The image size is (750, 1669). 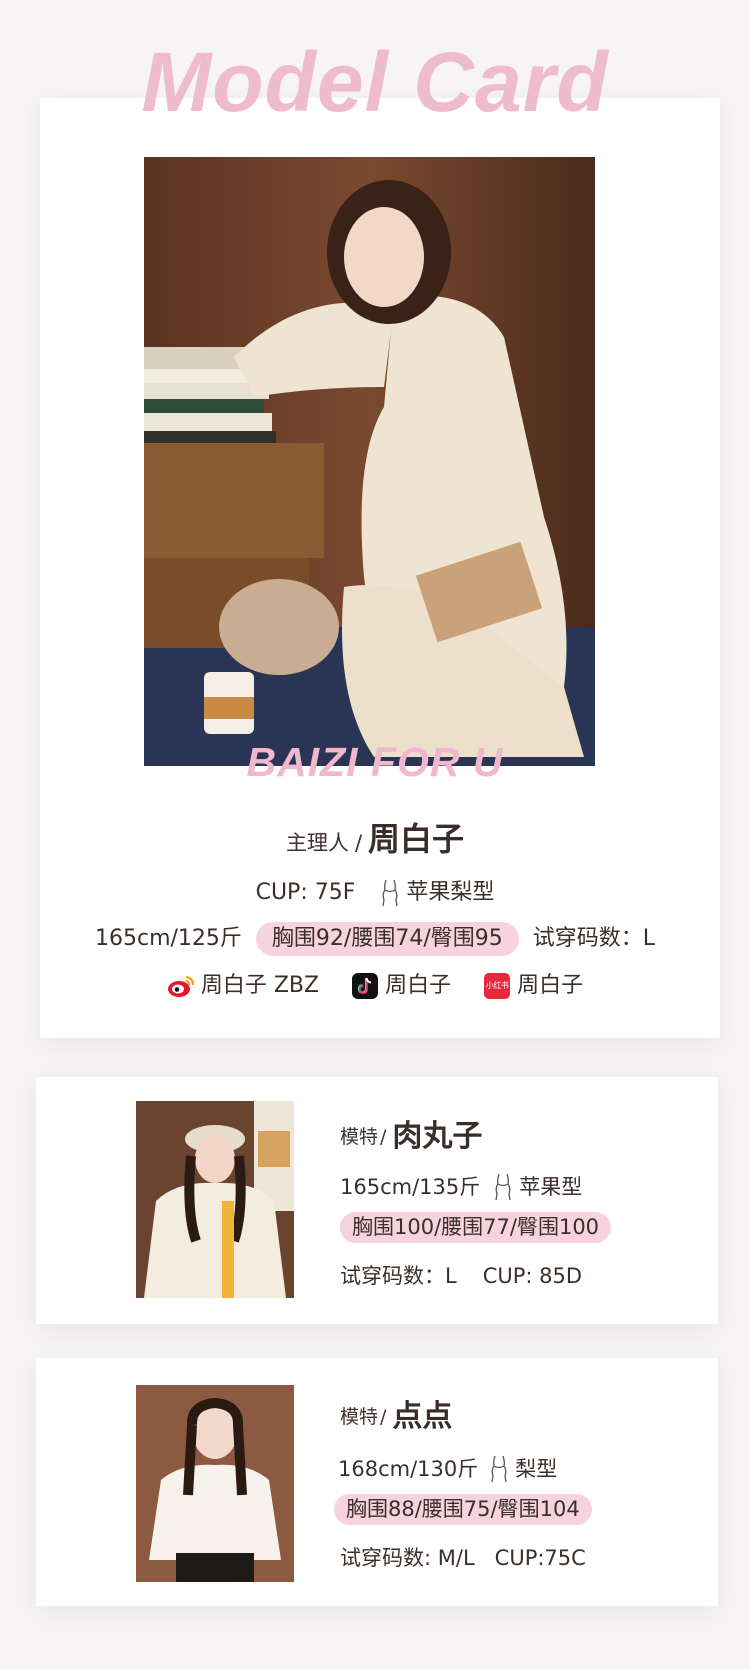 What do you see at coordinates (540, 1558) in the screenshot?
I see `cup-size: CUP:75C` at bounding box center [540, 1558].